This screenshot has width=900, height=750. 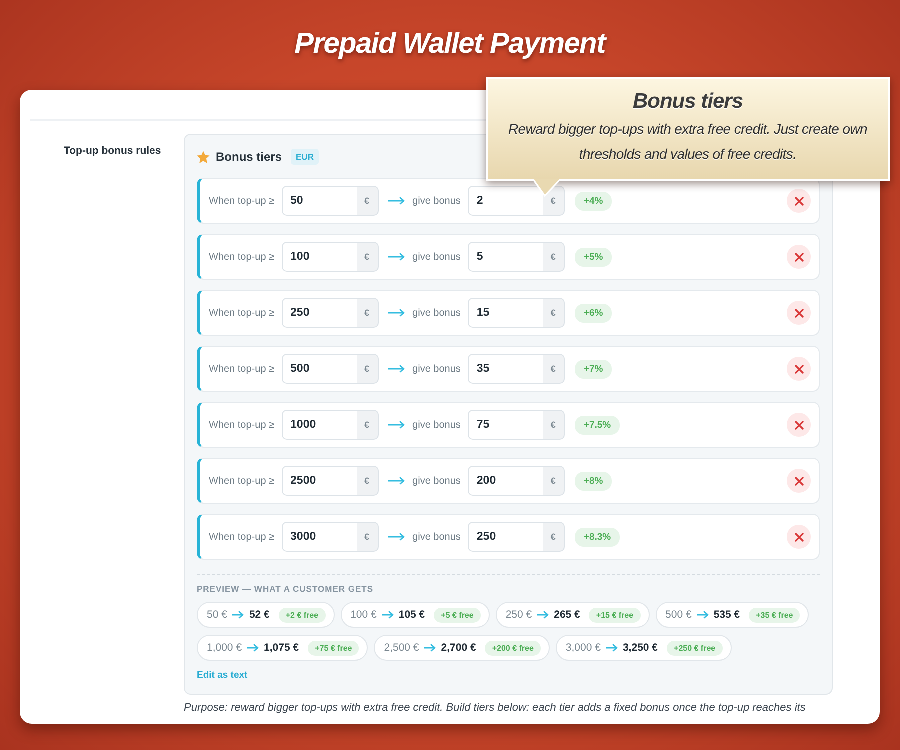 What do you see at coordinates (727, 615) in the screenshot?
I see `total-amount: 535 €` at bounding box center [727, 615].